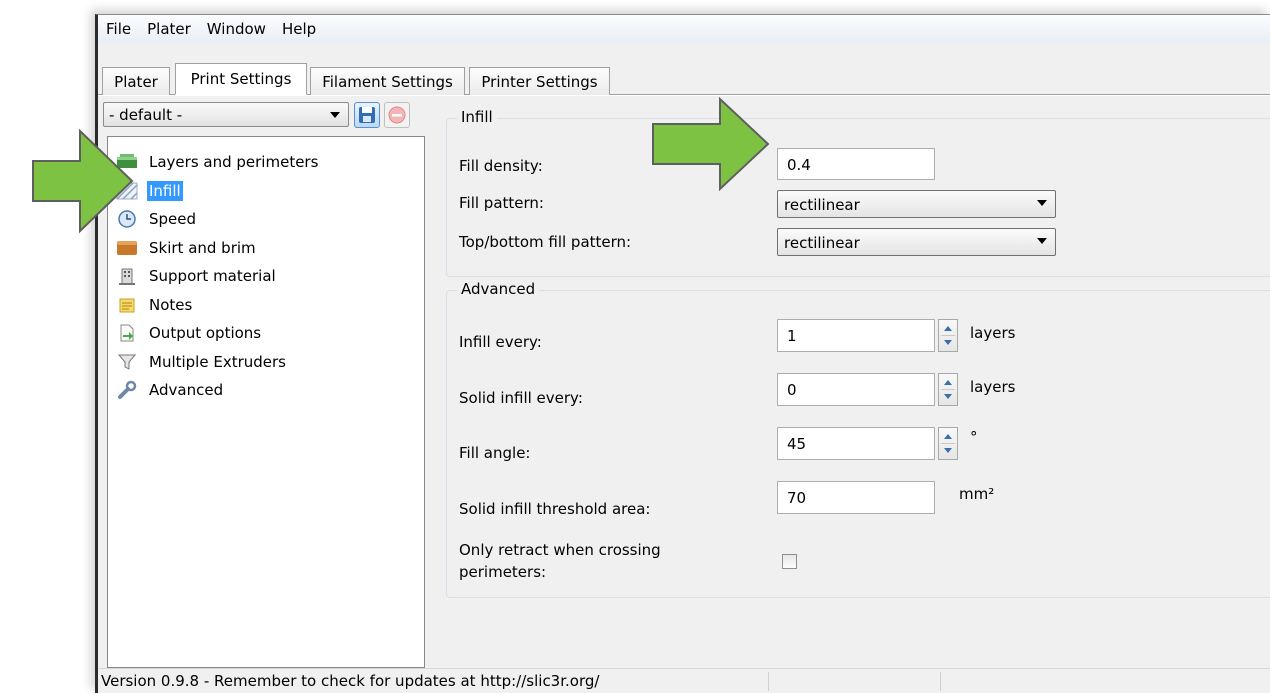  I want to click on fill-pattern-select: rectilinear, so click(916, 204).